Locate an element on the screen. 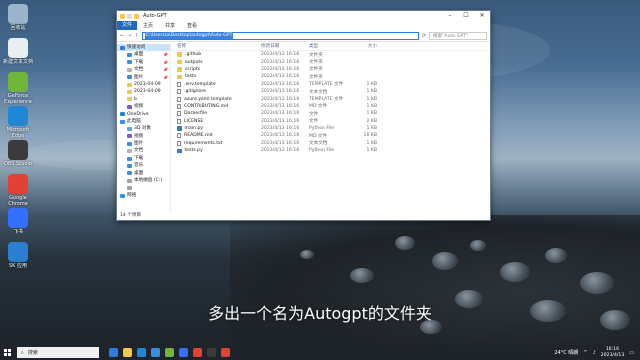 This screenshot has height=360, width=640. volume-icon: ♪ is located at coordinates (594, 353).